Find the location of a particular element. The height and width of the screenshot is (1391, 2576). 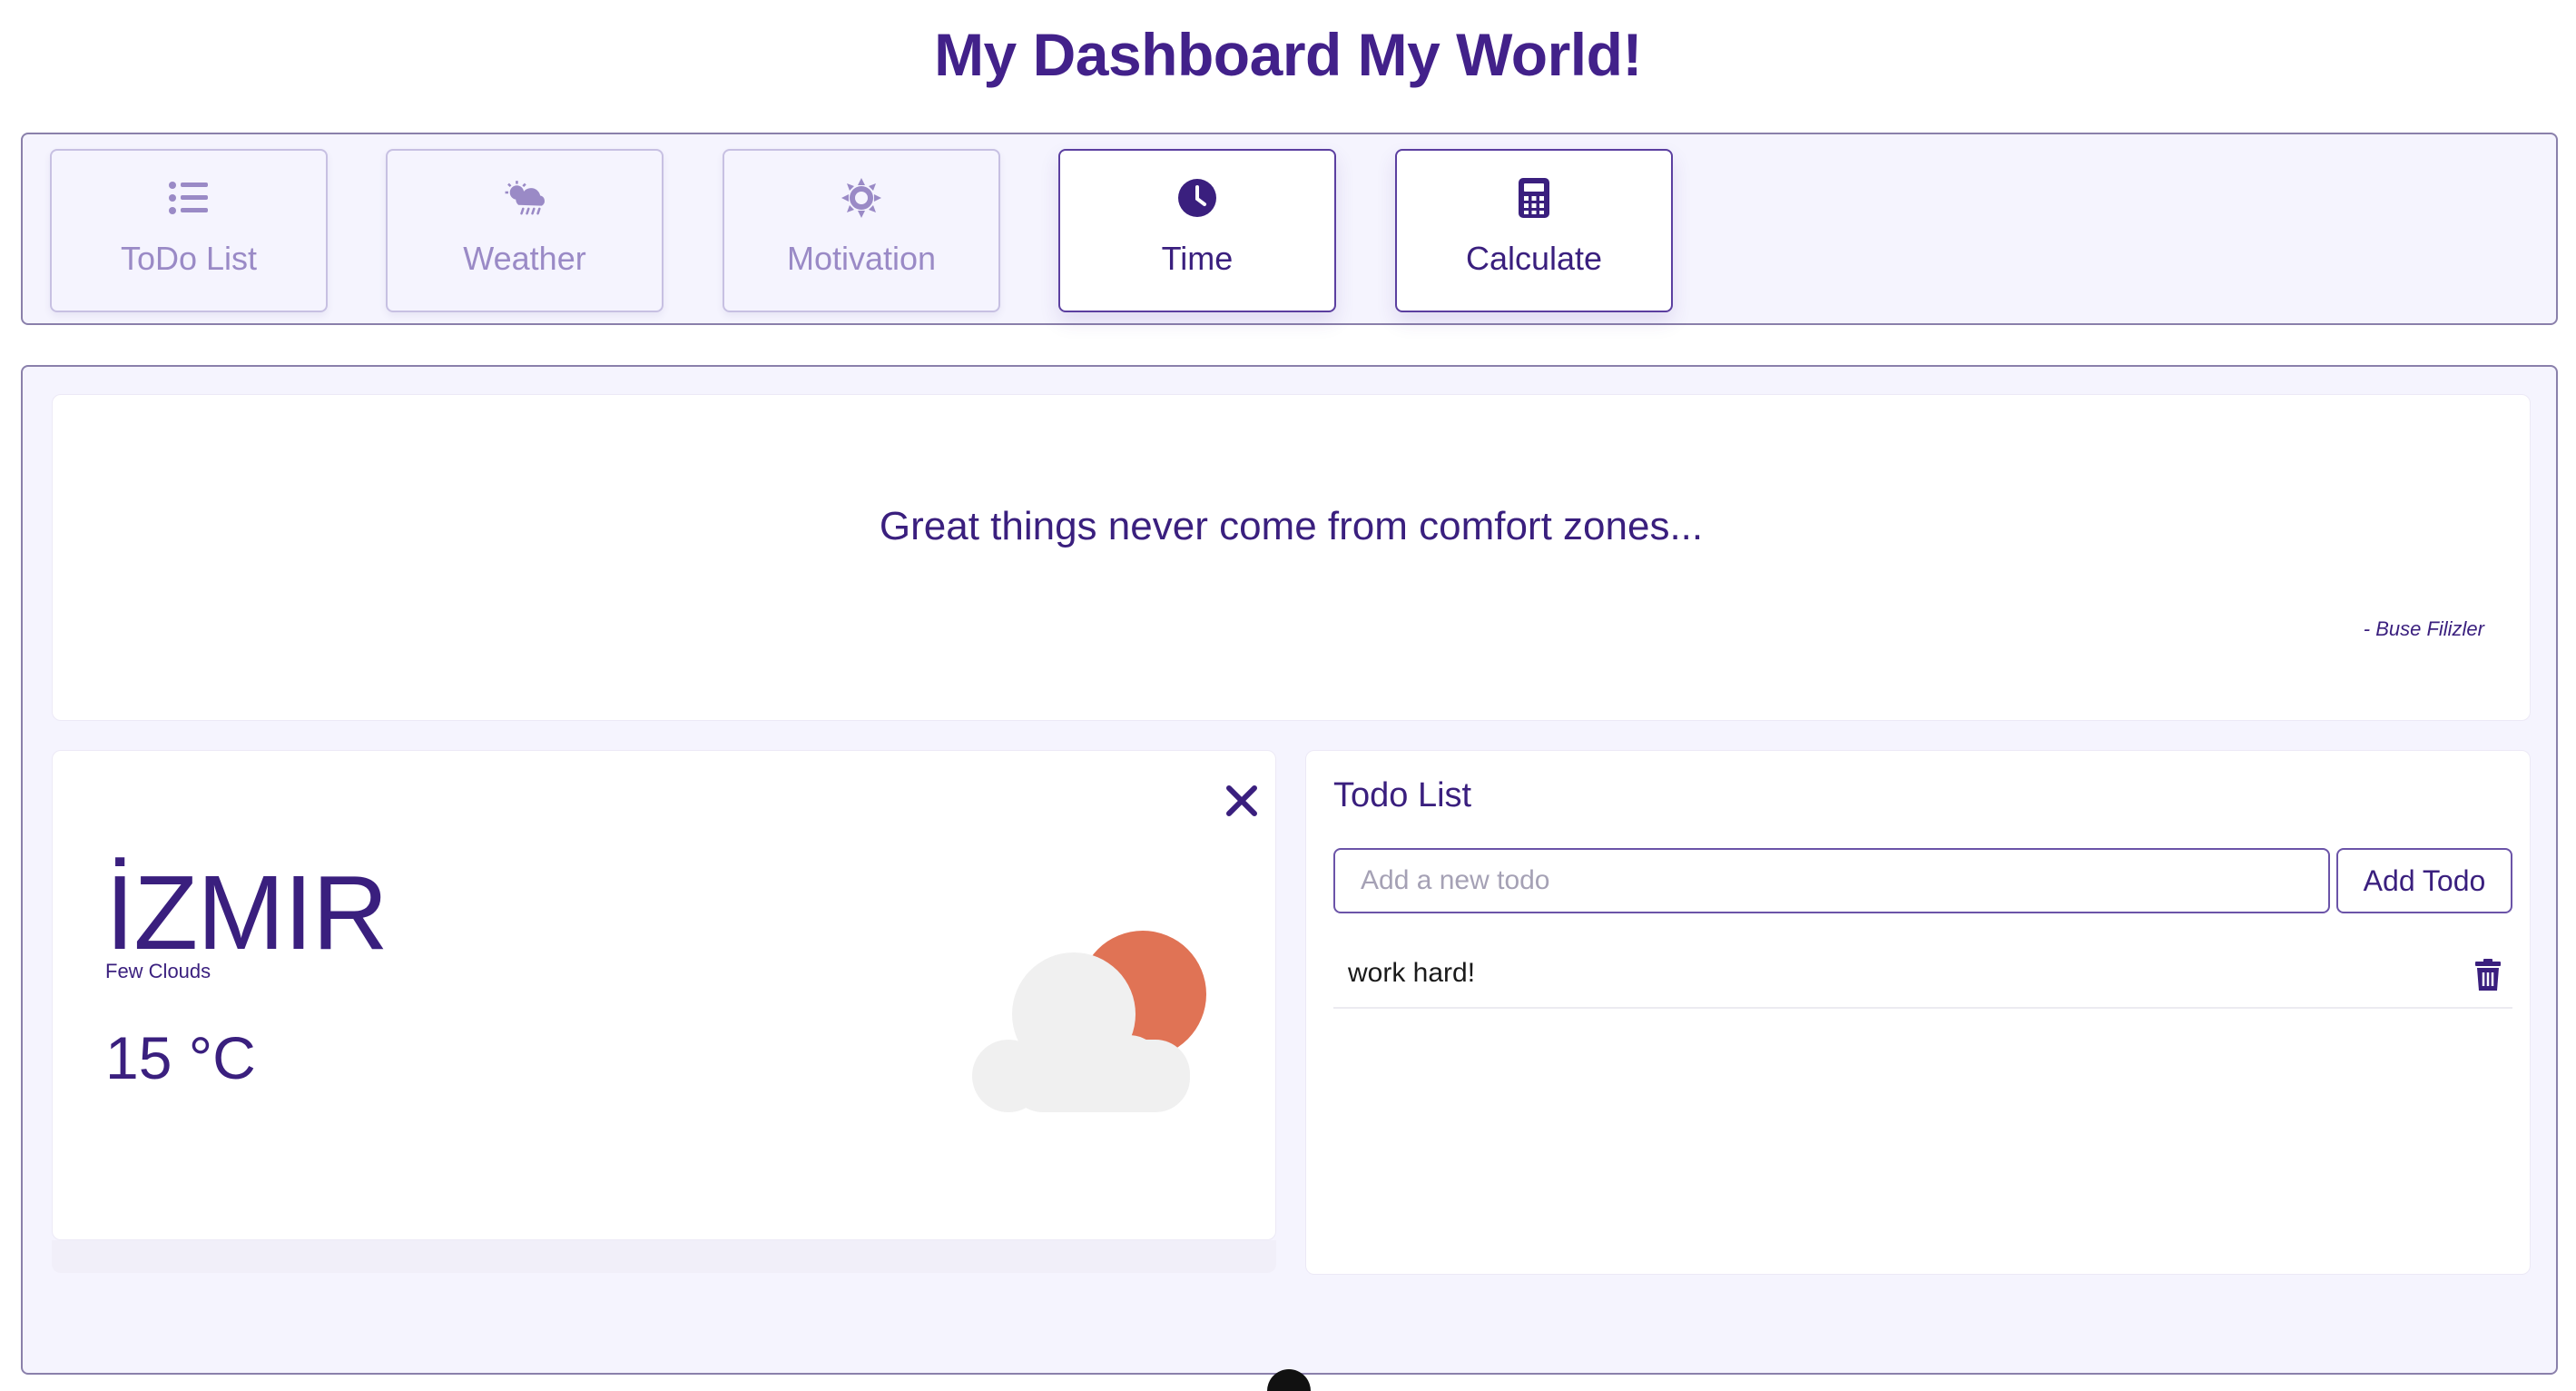

add-todo-button: Add Todo is located at coordinates (2424, 880).